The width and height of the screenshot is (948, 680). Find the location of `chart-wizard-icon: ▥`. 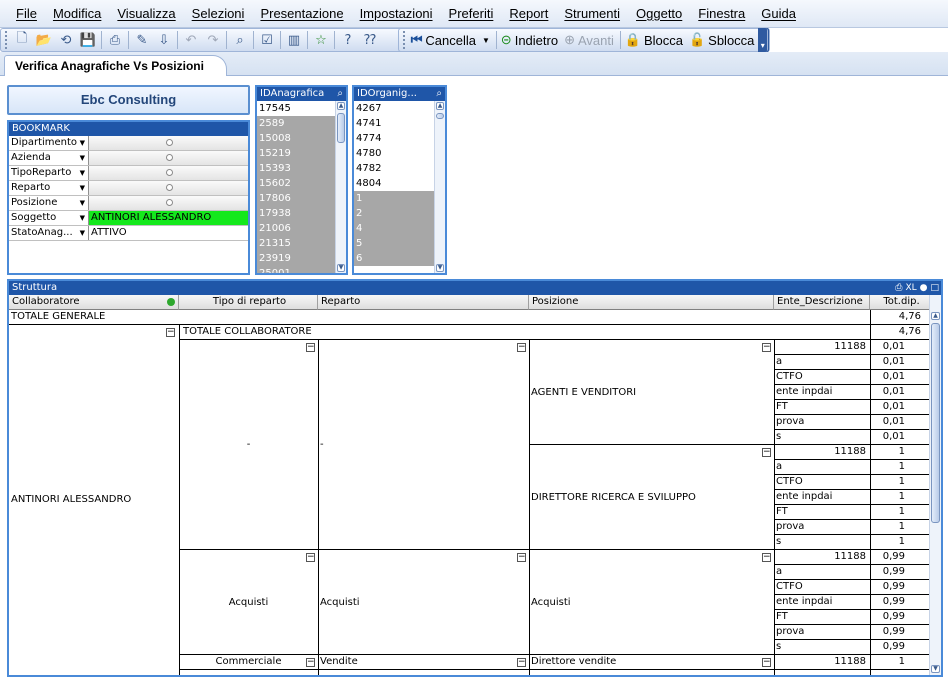

chart-wizard-icon: ▥ is located at coordinates (294, 40).